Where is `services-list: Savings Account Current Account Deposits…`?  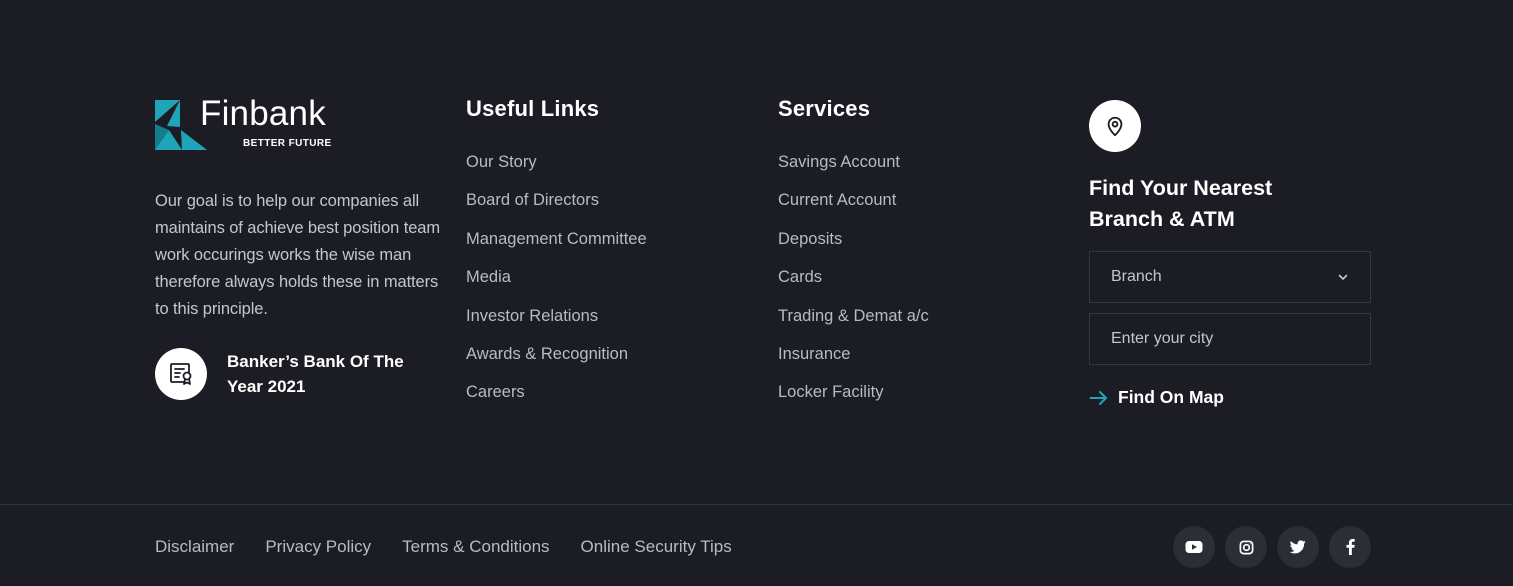 services-list: Savings Account Current Account Deposits… is located at coordinates (908, 286).